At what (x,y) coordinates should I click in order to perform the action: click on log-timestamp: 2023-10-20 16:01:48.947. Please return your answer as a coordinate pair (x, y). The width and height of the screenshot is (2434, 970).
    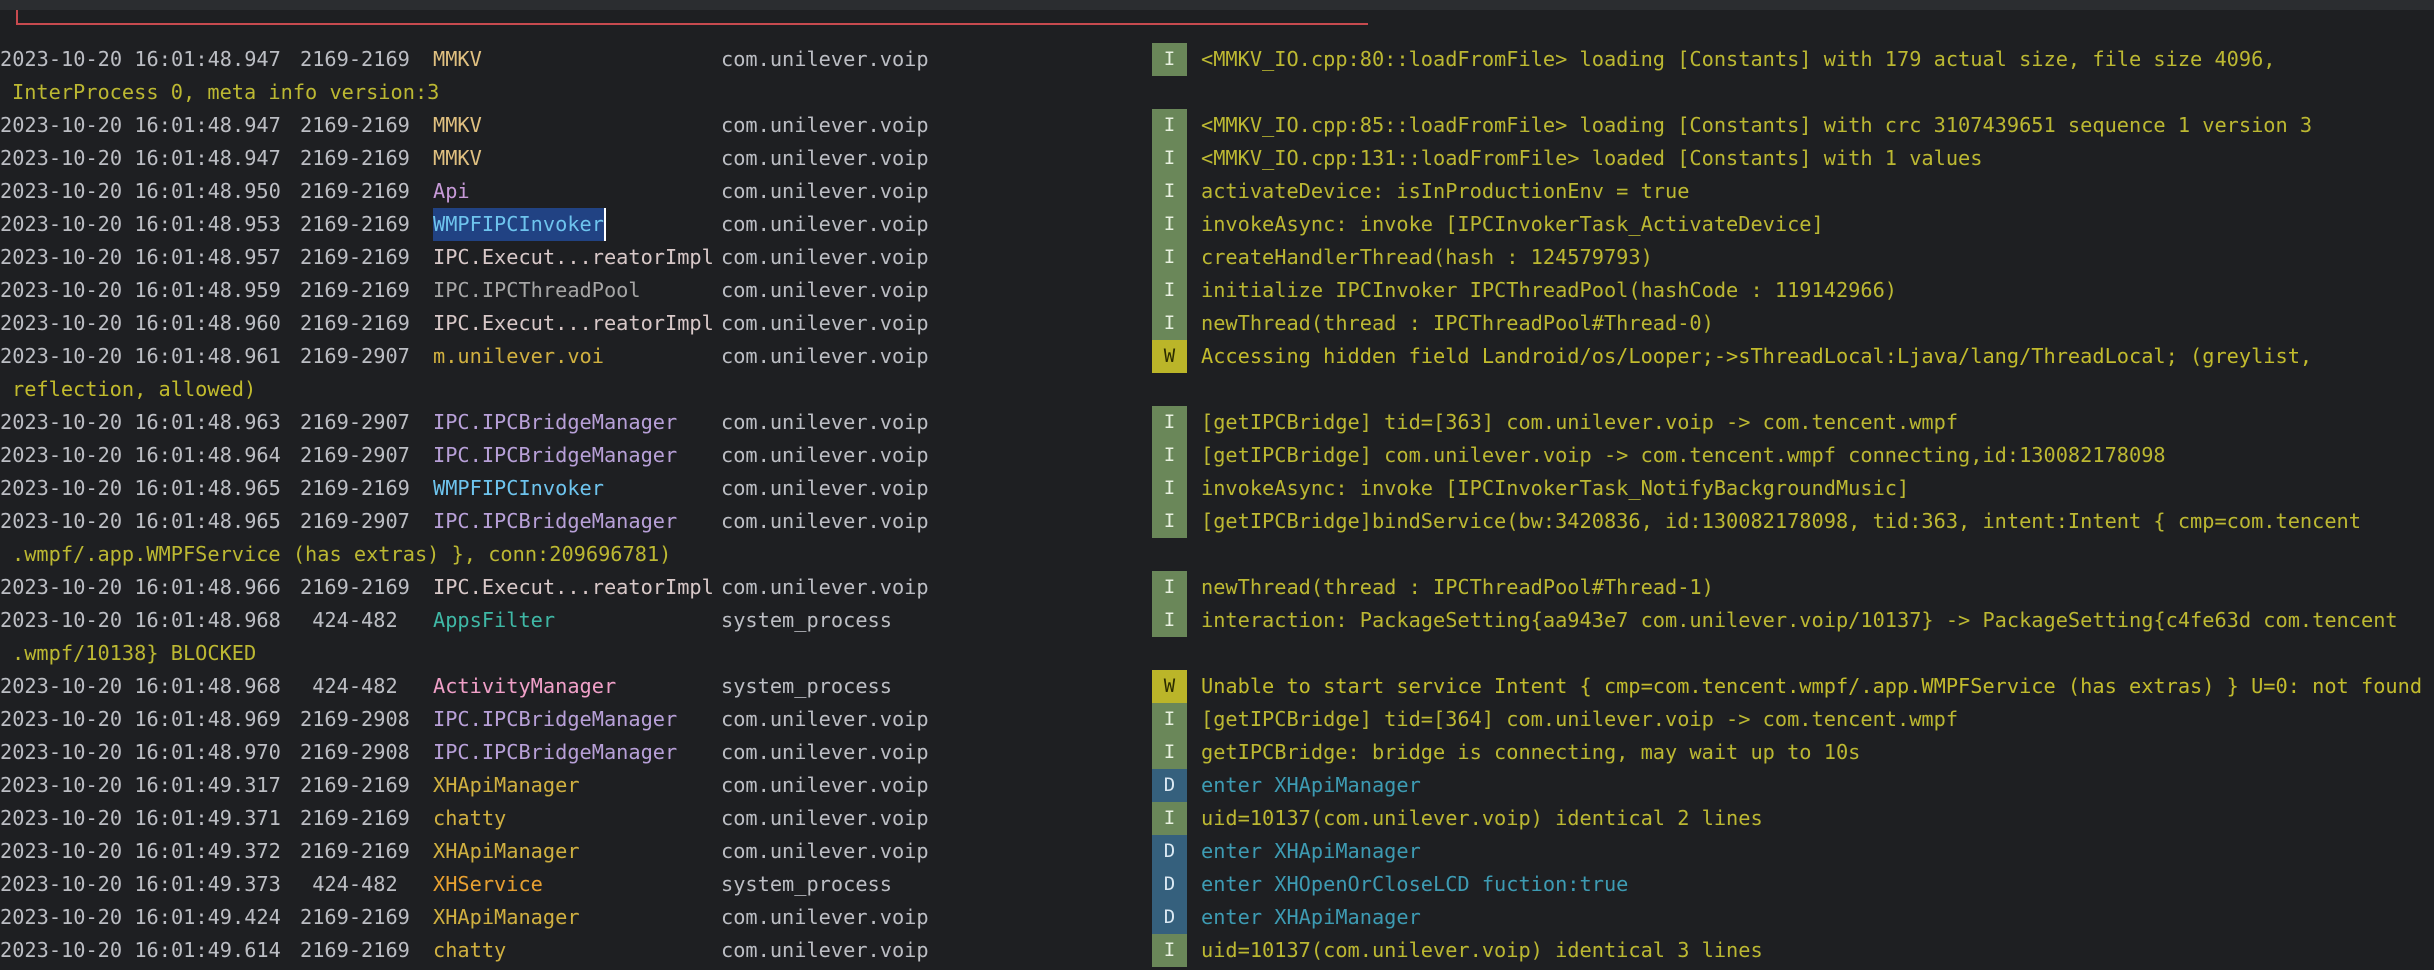
    Looking at the image, I should click on (140, 158).